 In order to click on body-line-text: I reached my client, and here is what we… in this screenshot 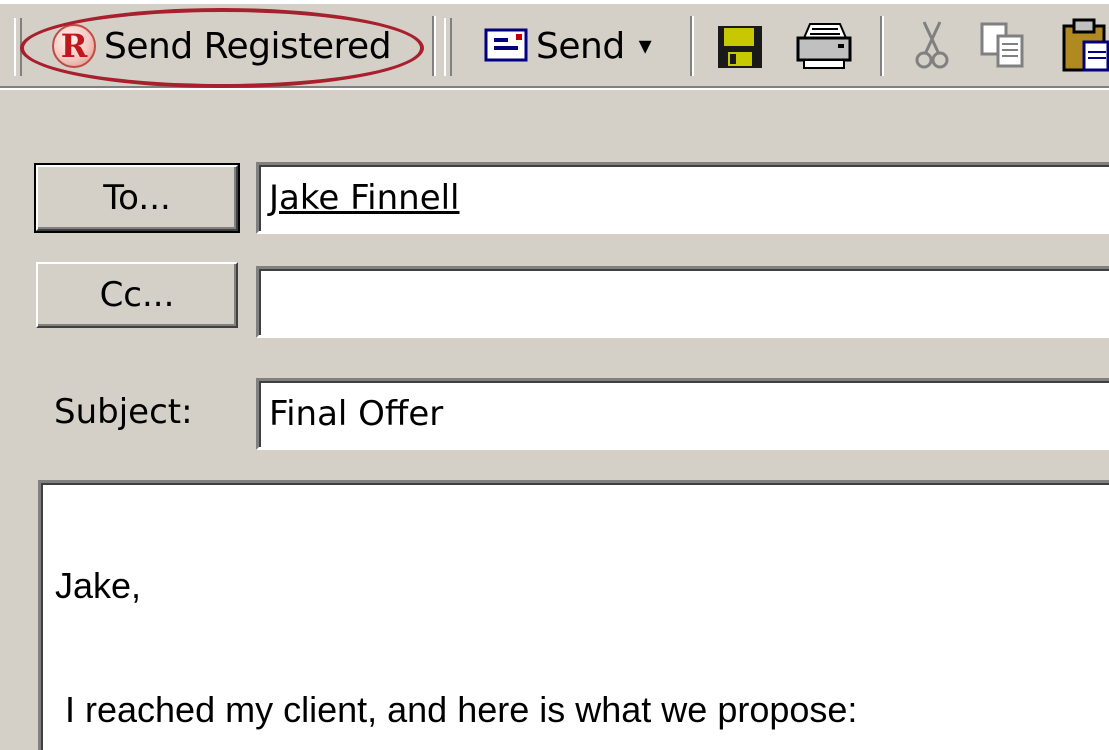, I will do `click(456, 709)`.